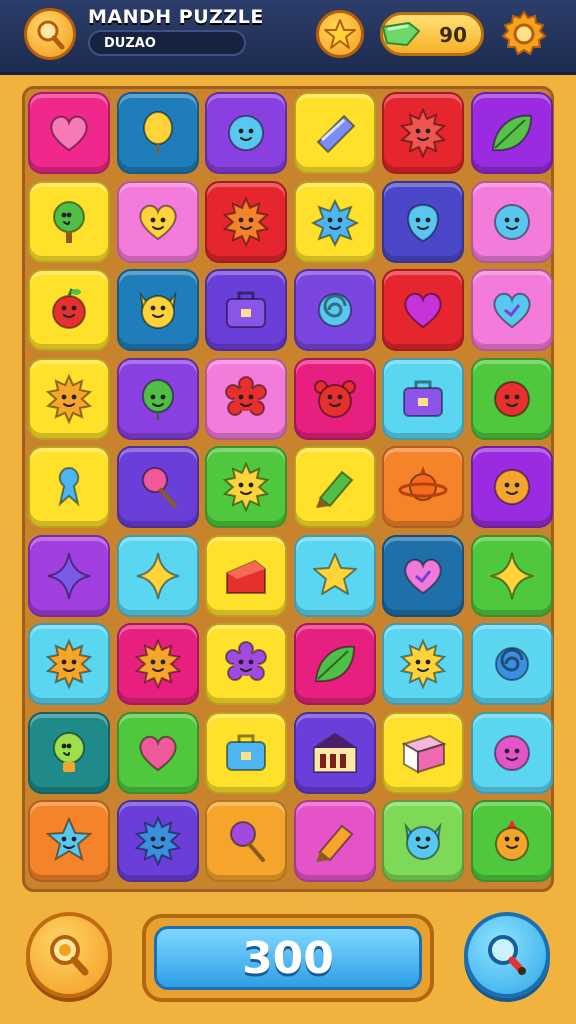 The image size is (576, 1024). I want to click on tool-button, so click(507, 955).